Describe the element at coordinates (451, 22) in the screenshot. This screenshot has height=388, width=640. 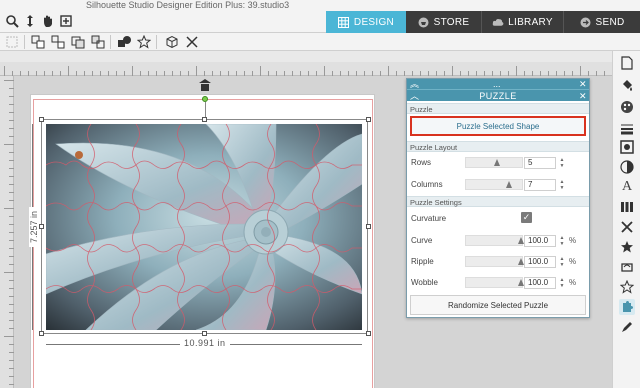
I see `tab-store-label: STORE` at that location.